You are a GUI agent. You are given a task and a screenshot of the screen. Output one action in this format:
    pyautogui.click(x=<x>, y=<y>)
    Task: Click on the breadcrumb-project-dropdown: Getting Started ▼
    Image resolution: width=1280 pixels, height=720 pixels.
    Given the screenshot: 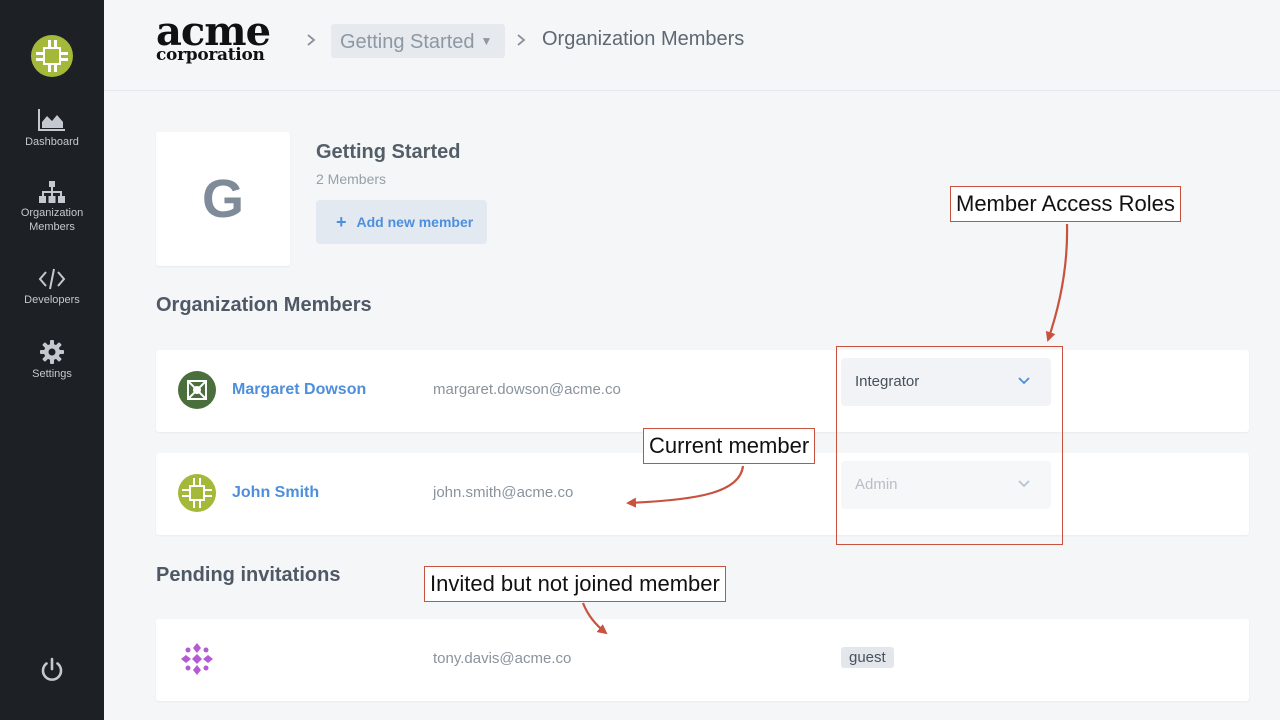 What is the action you would take?
    pyautogui.click(x=418, y=41)
    